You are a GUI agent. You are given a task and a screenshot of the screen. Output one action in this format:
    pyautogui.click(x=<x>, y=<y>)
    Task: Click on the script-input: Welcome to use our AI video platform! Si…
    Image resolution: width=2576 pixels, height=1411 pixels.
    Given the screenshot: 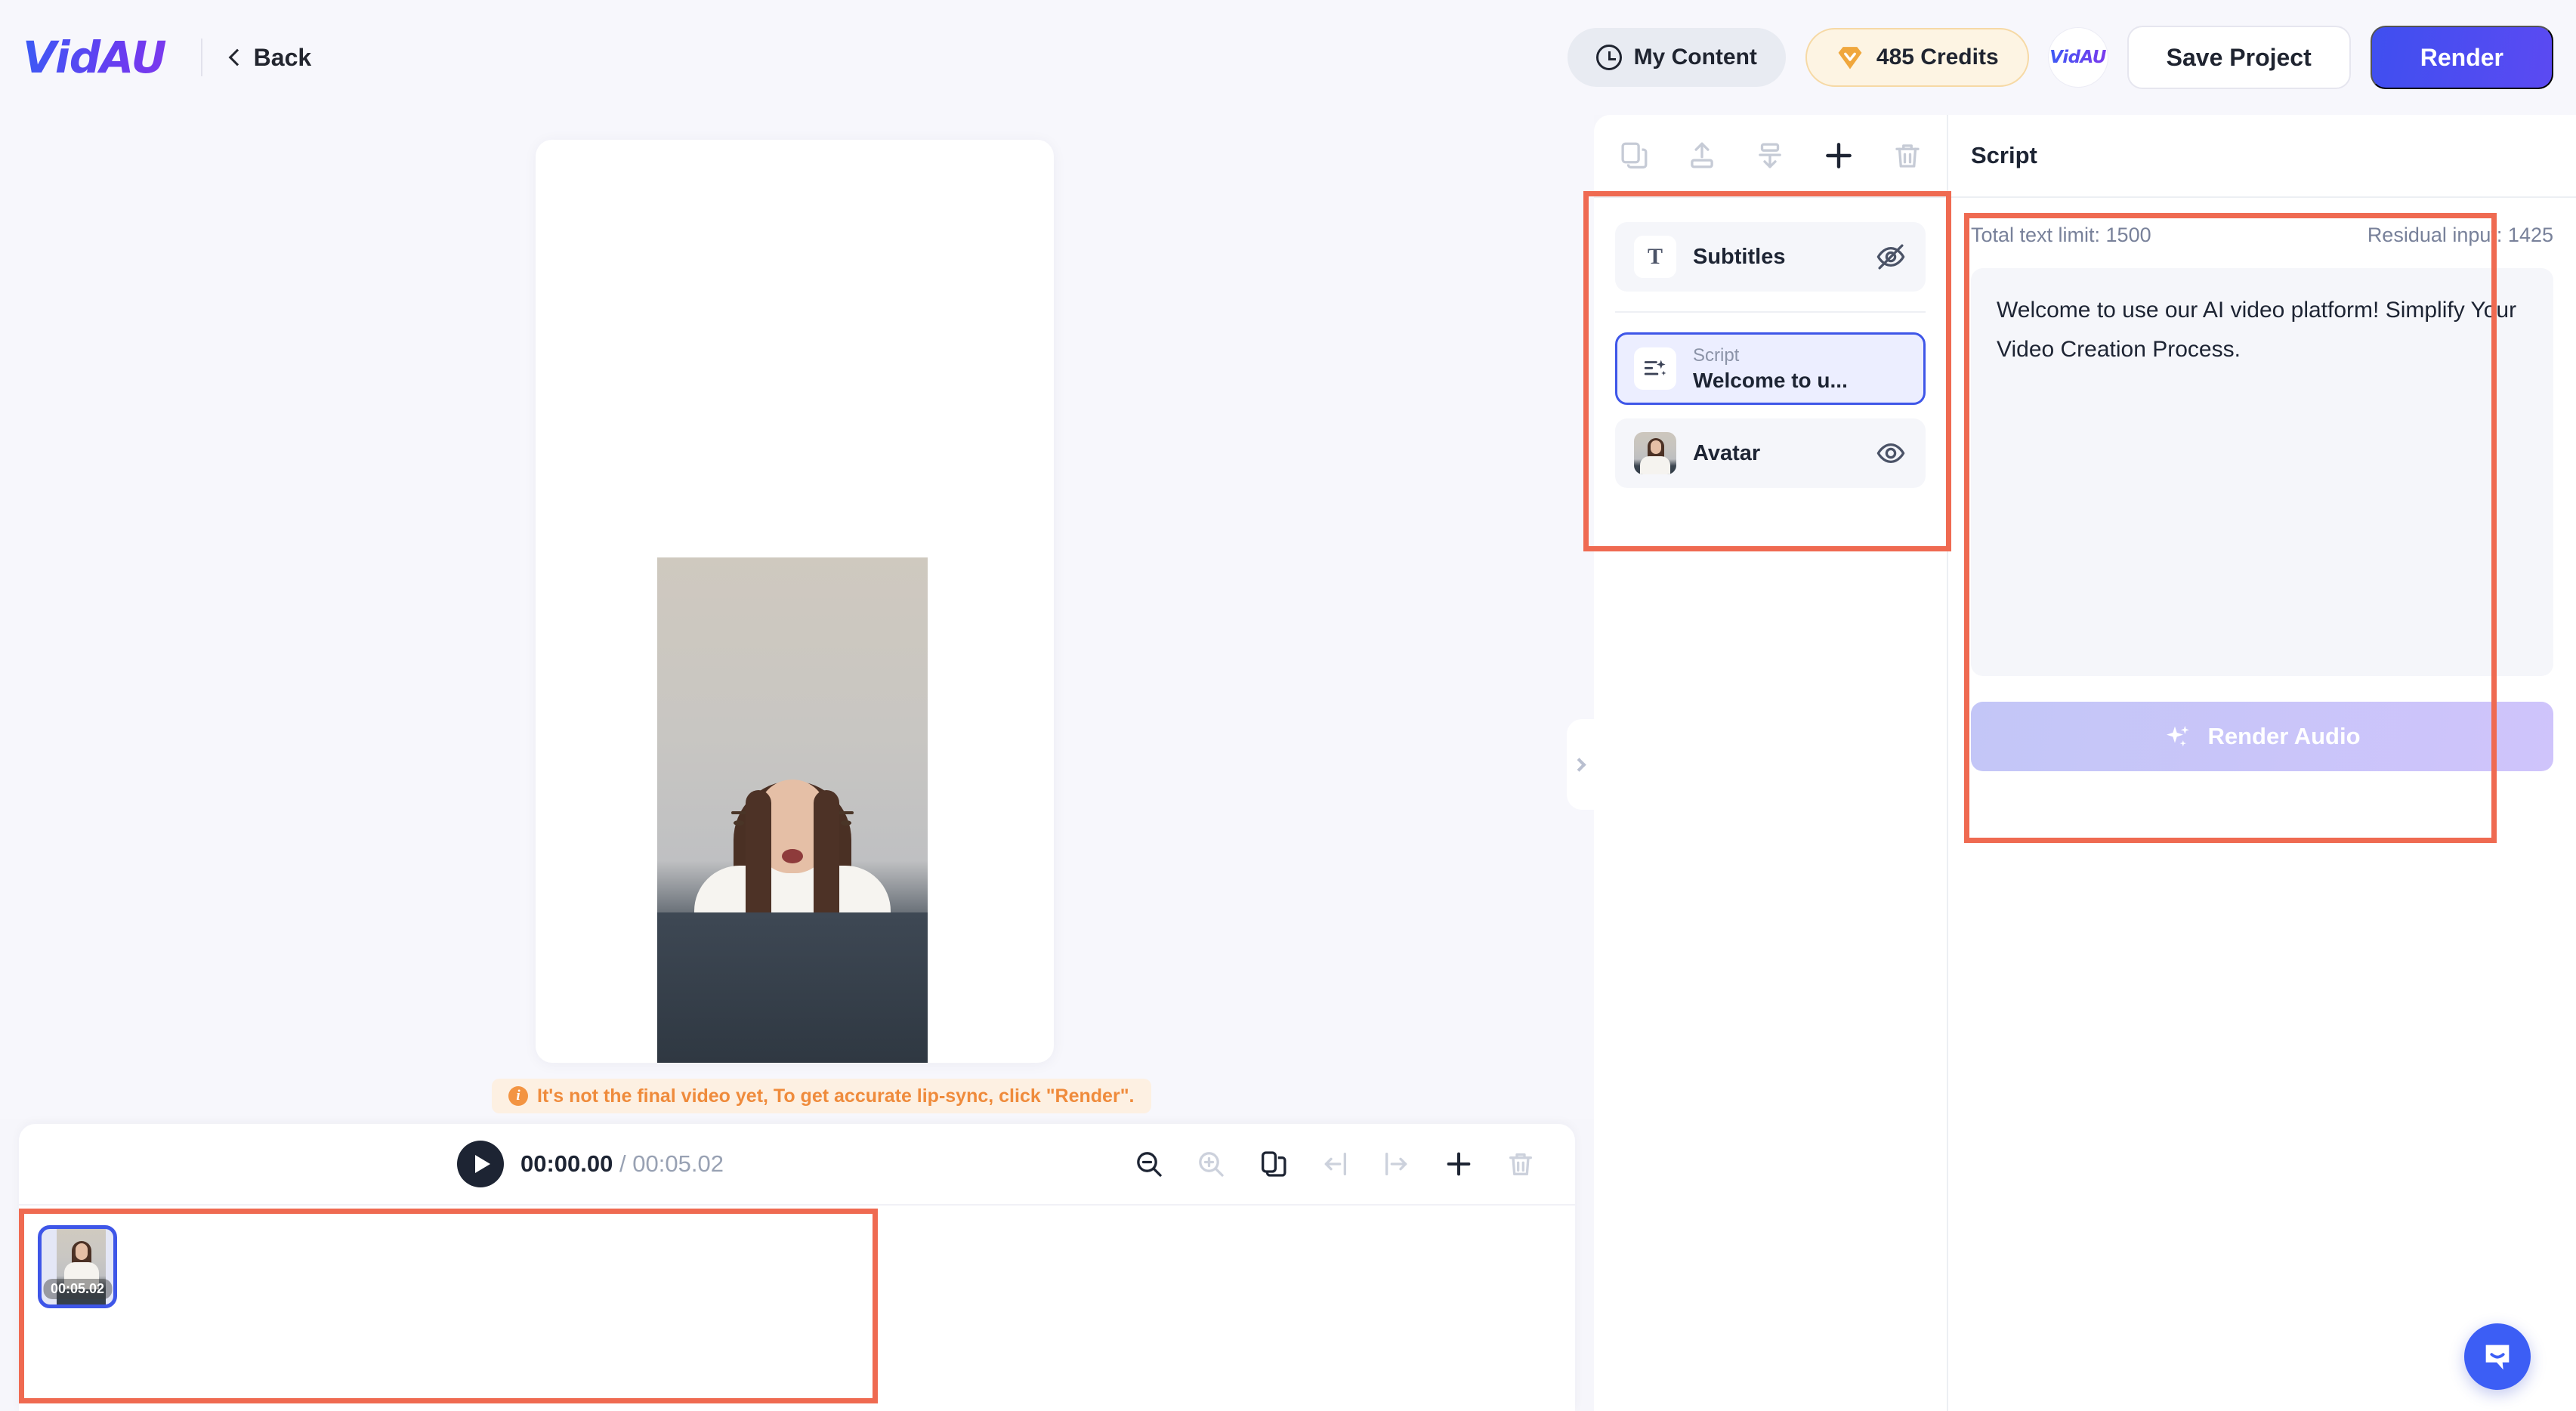 What is the action you would take?
    pyautogui.click(x=2262, y=472)
    